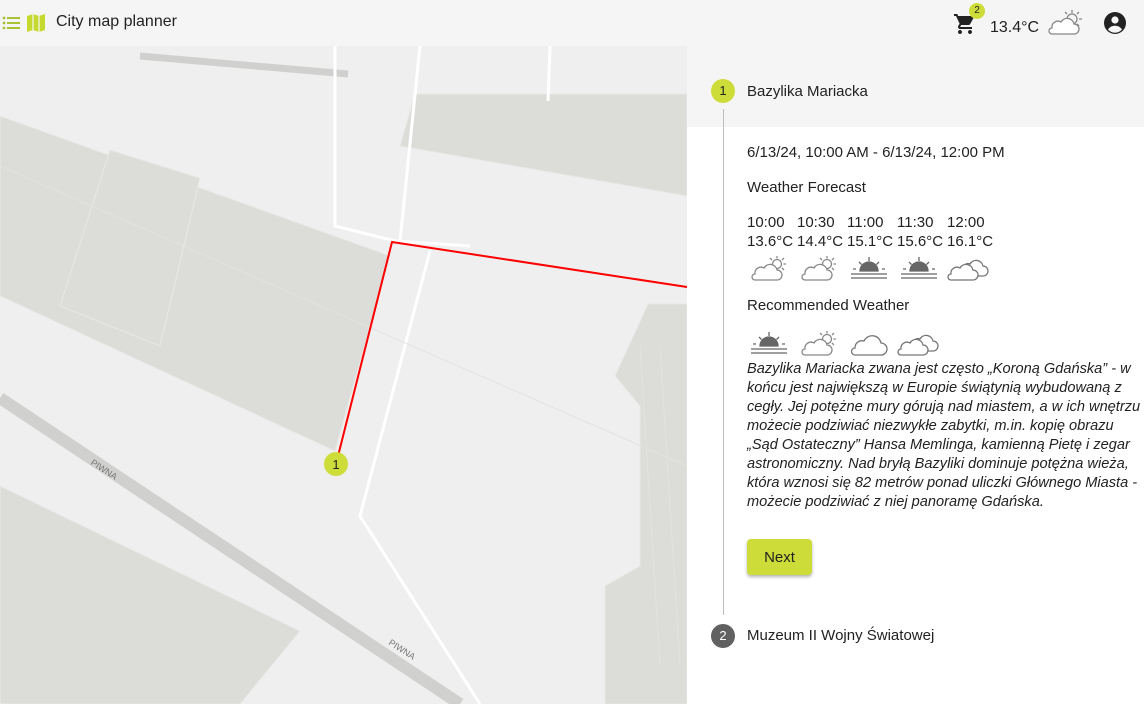 This screenshot has width=1144, height=704. What do you see at coordinates (572, 23) in the screenshot?
I see `top-toolbar: City map planner 2 13.4°C` at bounding box center [572, 23].